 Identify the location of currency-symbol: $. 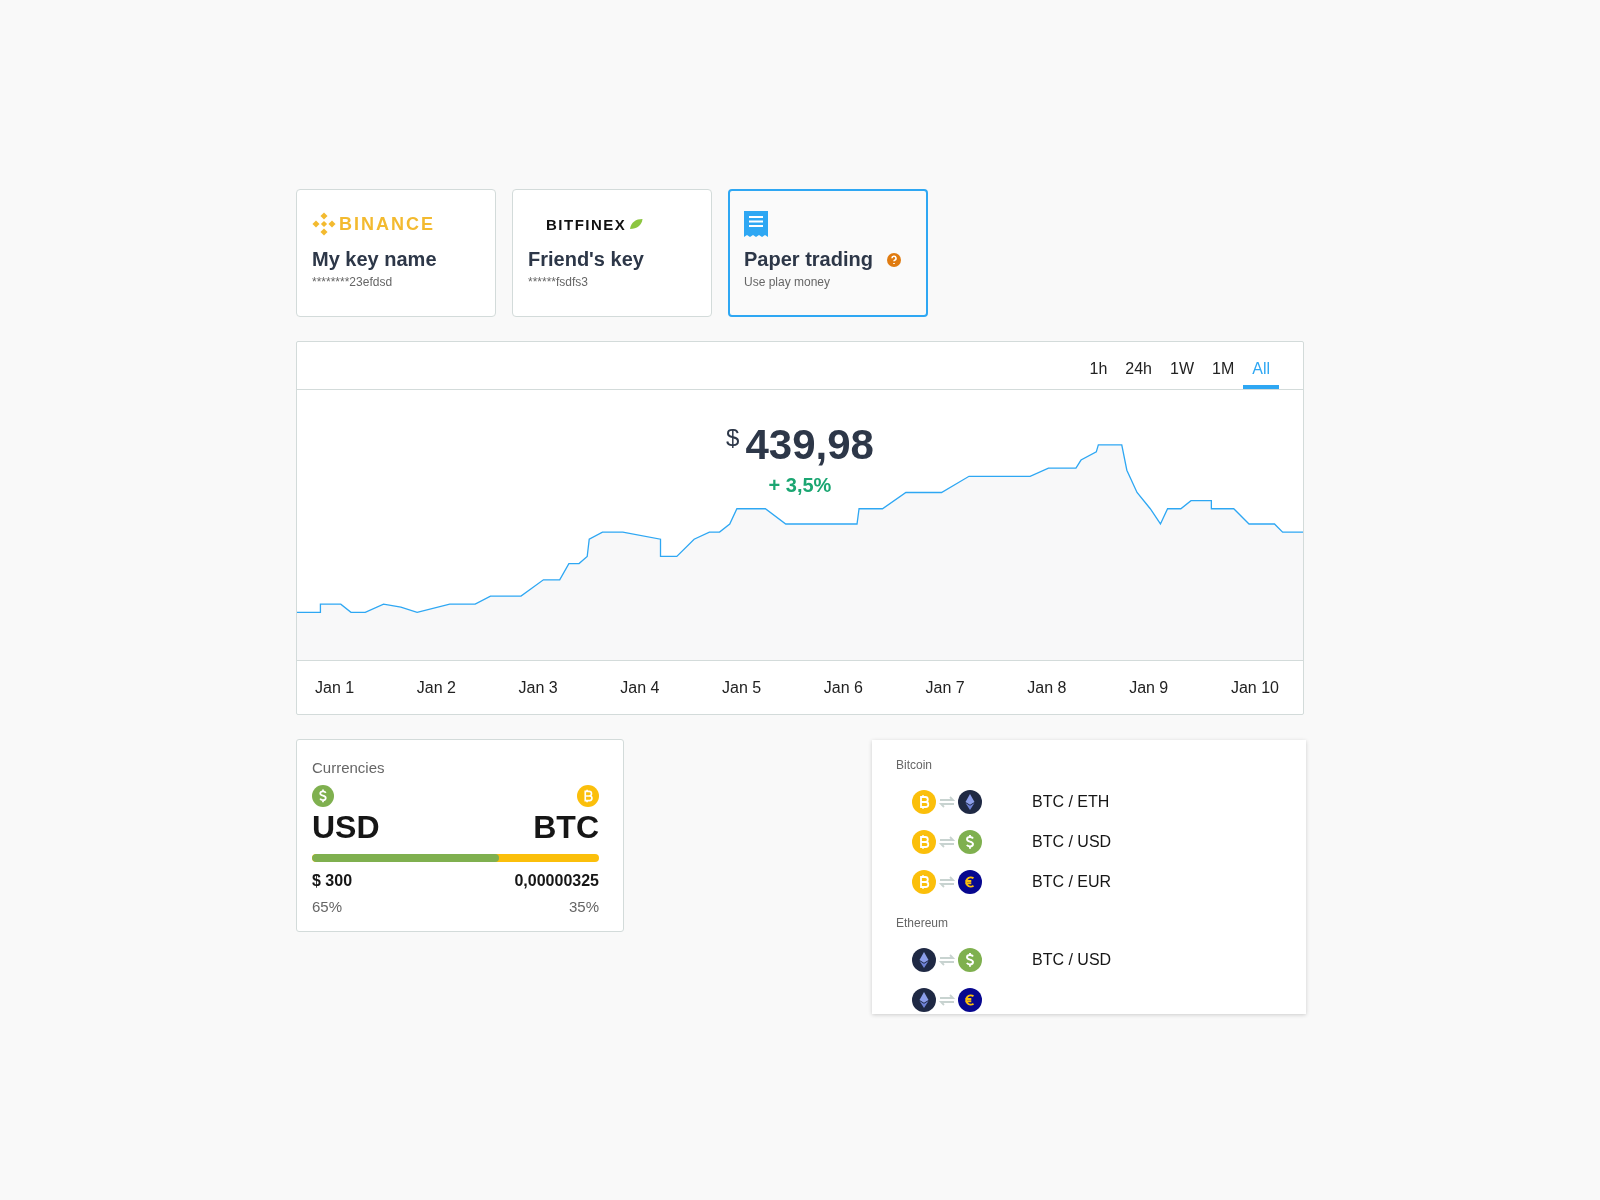
(733, 438).